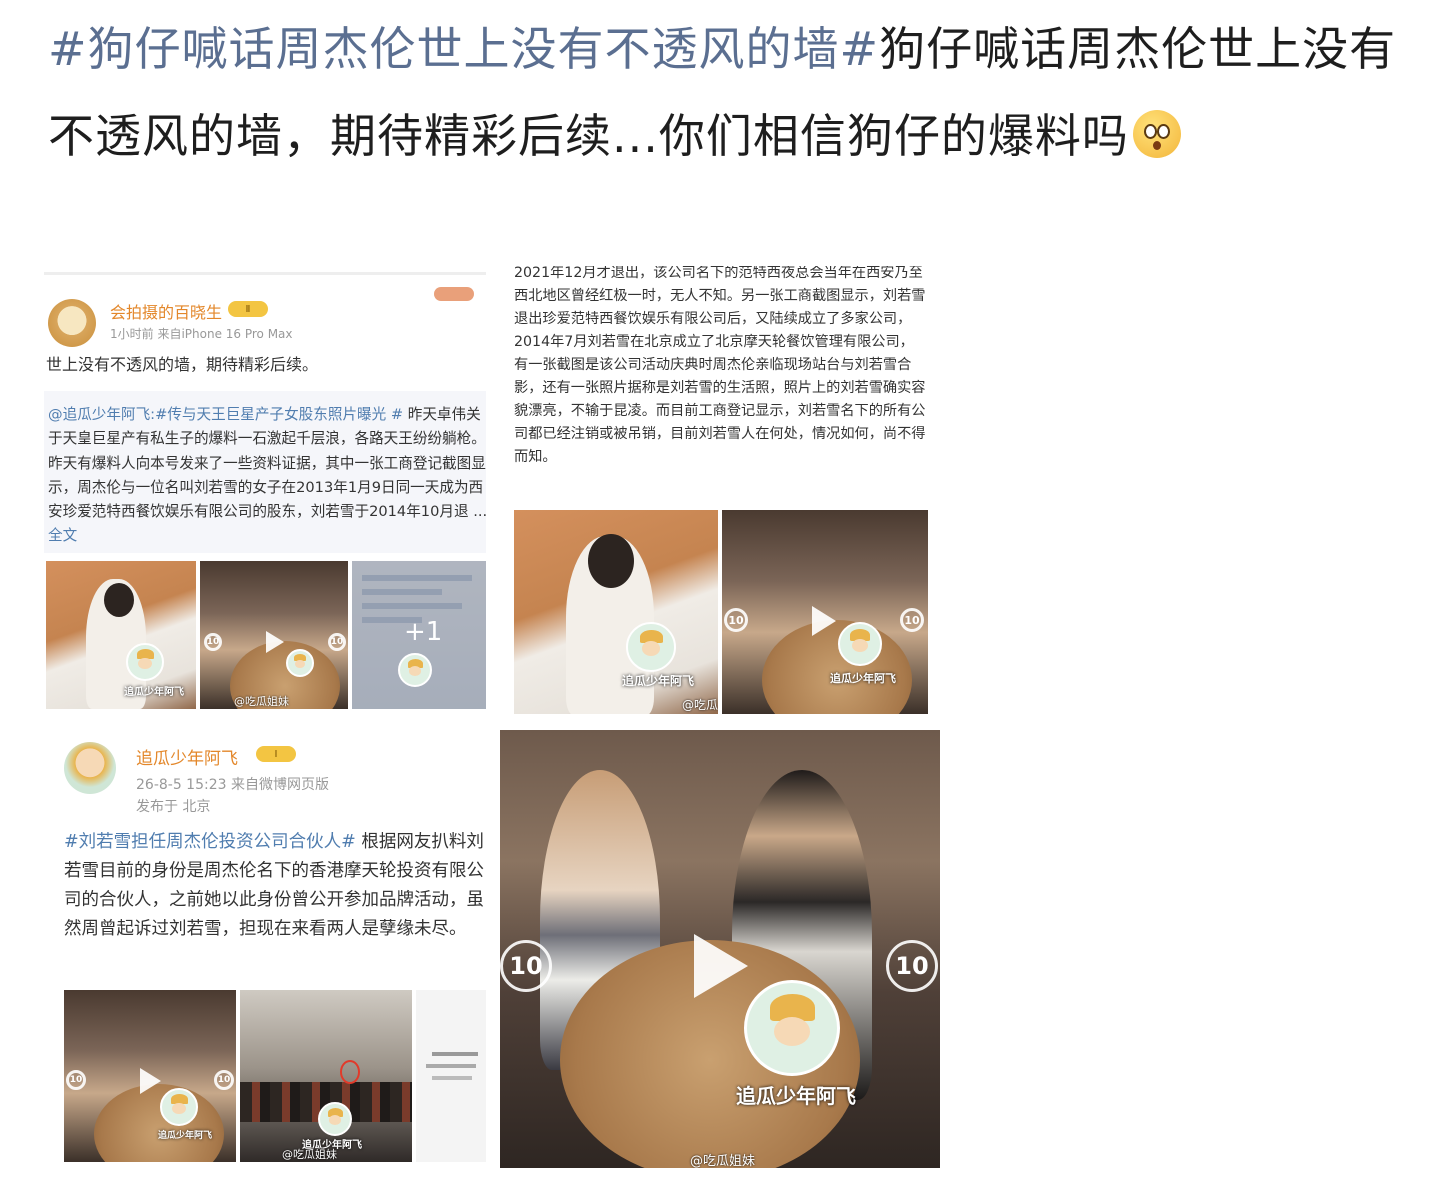 This screenshot has height=1197, width=1440. Describe the element at coordinates (276, 414) in the screenshot. I see `repost-hashtag-link: :#传与天王巨星产子女股东照片曝光 #` at that location.